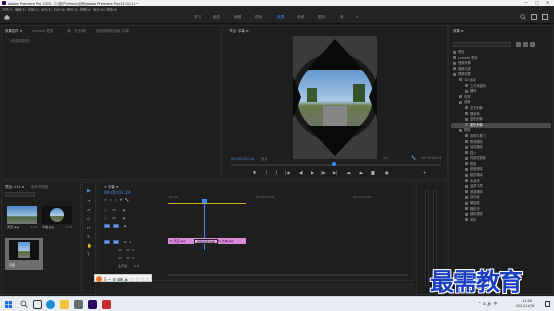  What do you see at coordinates (413, 157) in the screenshot?
I see `settings-wrench-icon: 🔧` at bounding box center [413, 157].